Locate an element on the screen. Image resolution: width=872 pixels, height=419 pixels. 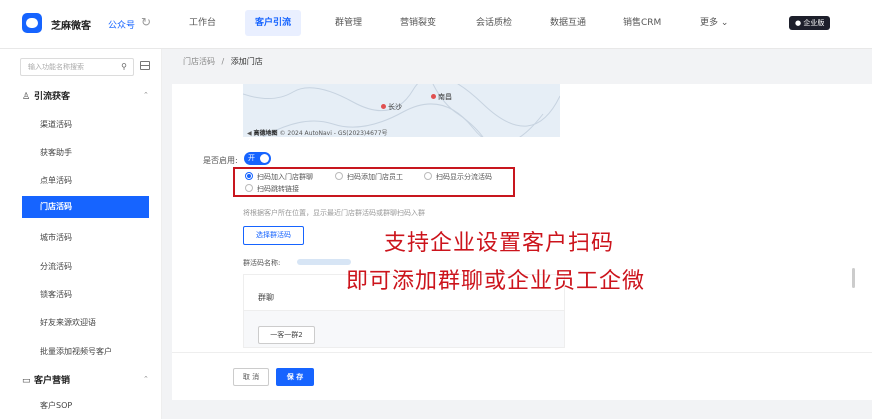
nav-group-management: 群管理 is located at coordinates (348, 23).